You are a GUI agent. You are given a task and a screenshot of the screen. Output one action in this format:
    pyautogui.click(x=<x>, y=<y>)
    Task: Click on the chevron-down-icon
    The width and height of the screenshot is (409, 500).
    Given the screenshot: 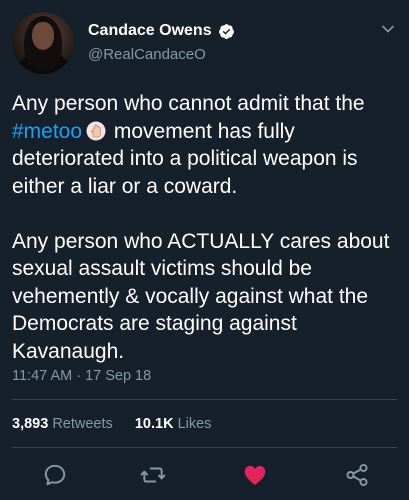 What is the action you would take?
    pyautogui.click(x=388, y=29)
    